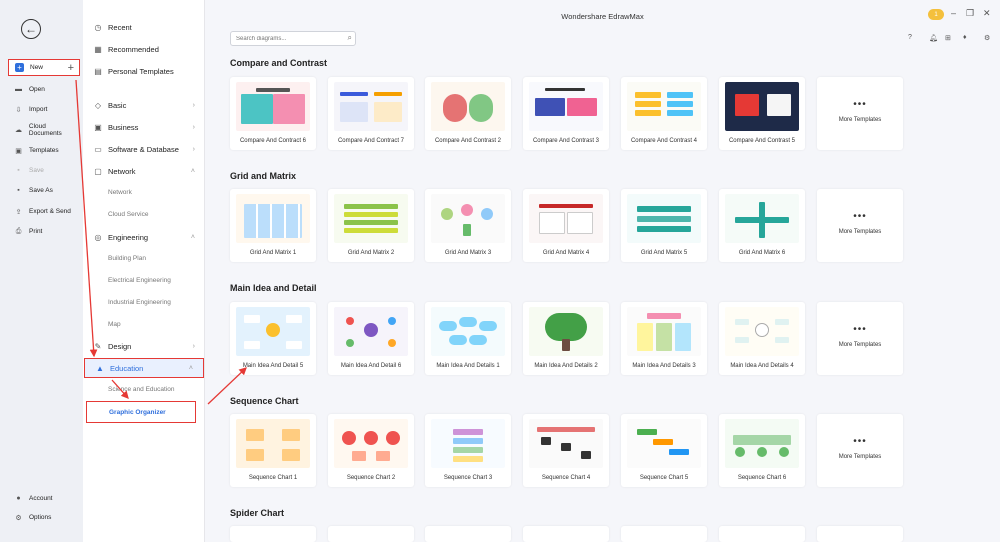 The image size is (1000, 542). What do you see at coordinates (273, 450) in the screenshot?
I see `template-card: Sequence Chart 1` at bounding box center [273, 450].